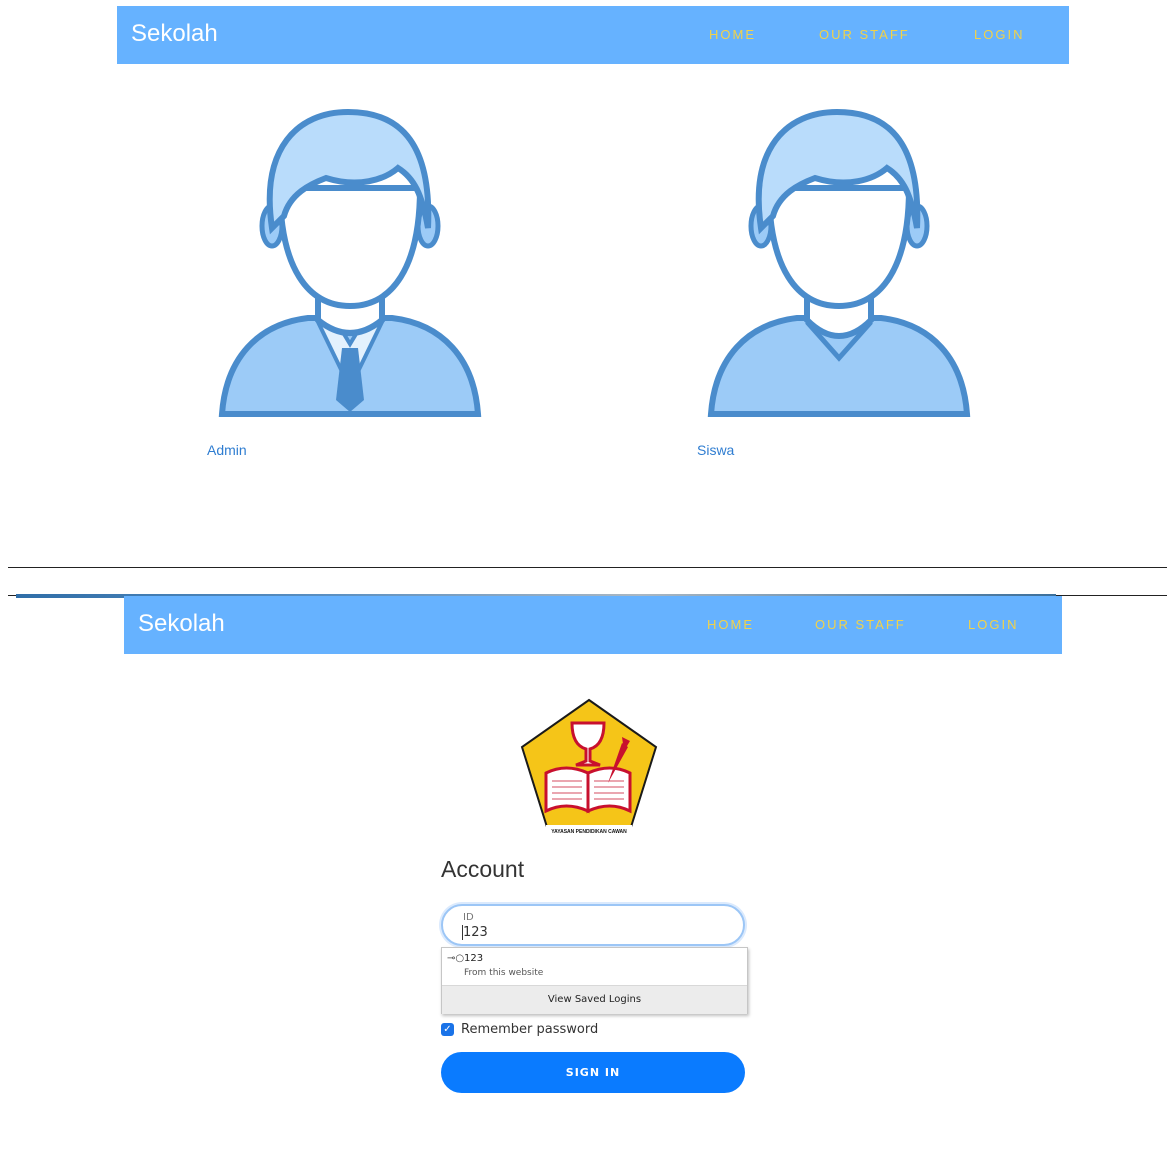 The image size is (1167, 1155). Describe the element at coordinates (715, 450) in the screenshot. I see `student-role-link: Siswa` at that location.